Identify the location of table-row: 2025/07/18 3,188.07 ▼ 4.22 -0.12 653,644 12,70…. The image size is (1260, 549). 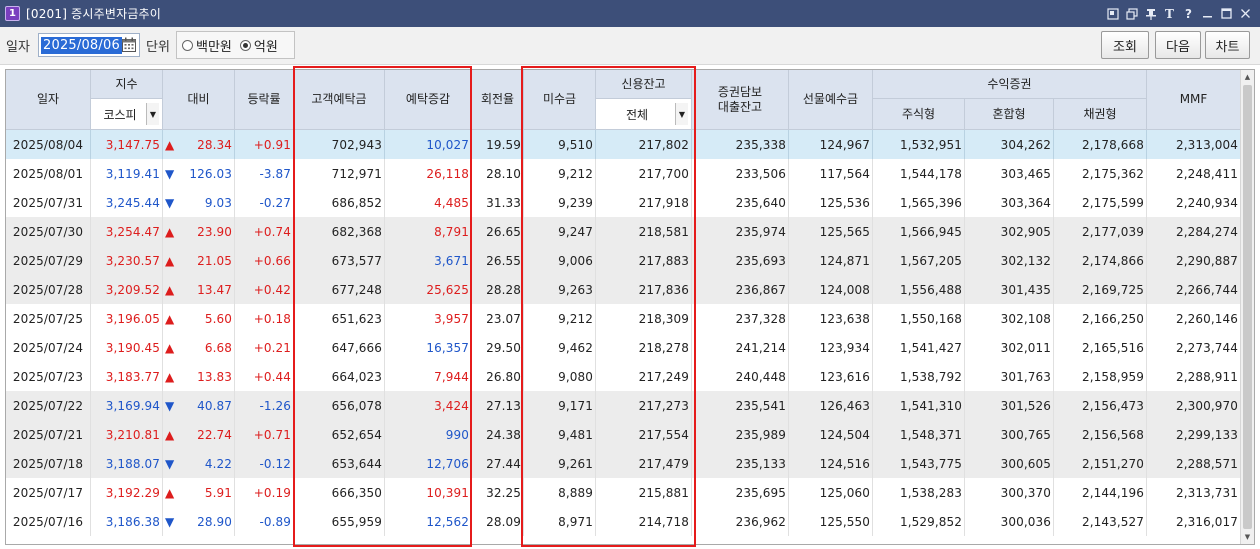
(623, 463).